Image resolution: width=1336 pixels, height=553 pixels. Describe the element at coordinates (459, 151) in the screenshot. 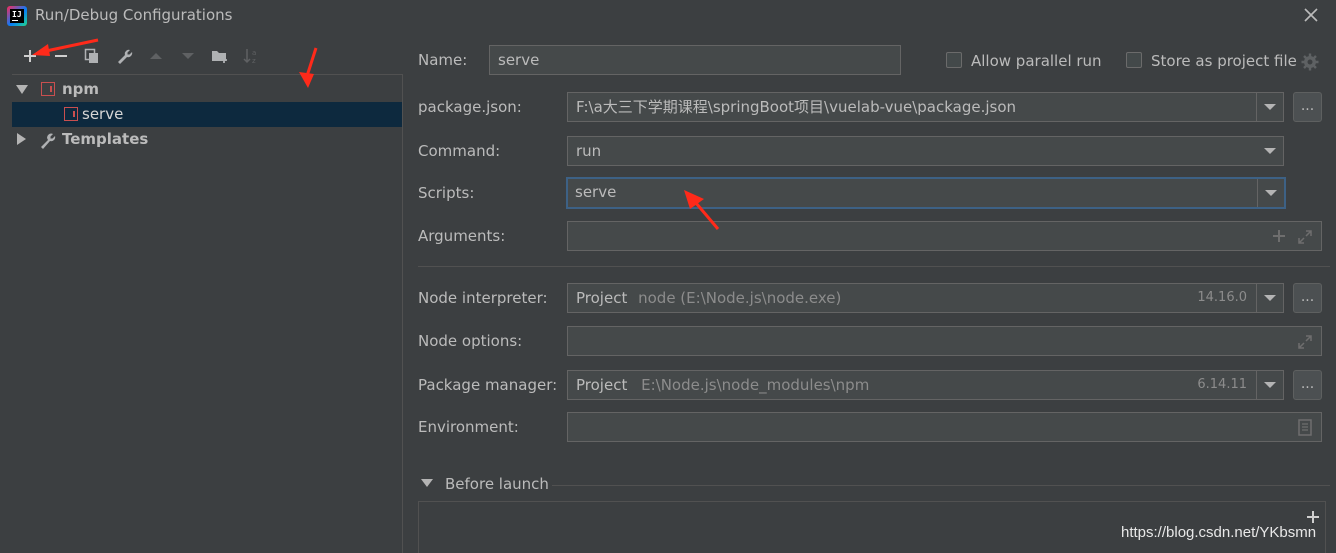

I see `command-label: Command:` at that location.